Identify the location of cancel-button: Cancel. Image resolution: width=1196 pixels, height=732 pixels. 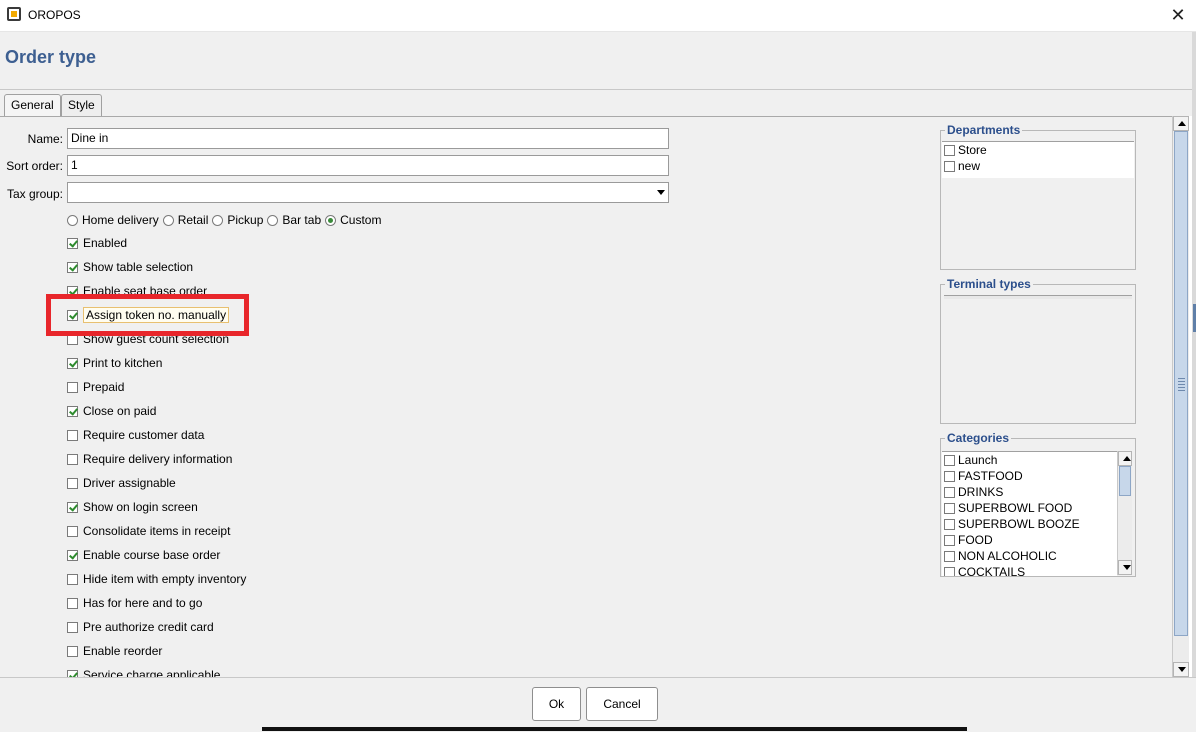
(622, 704).